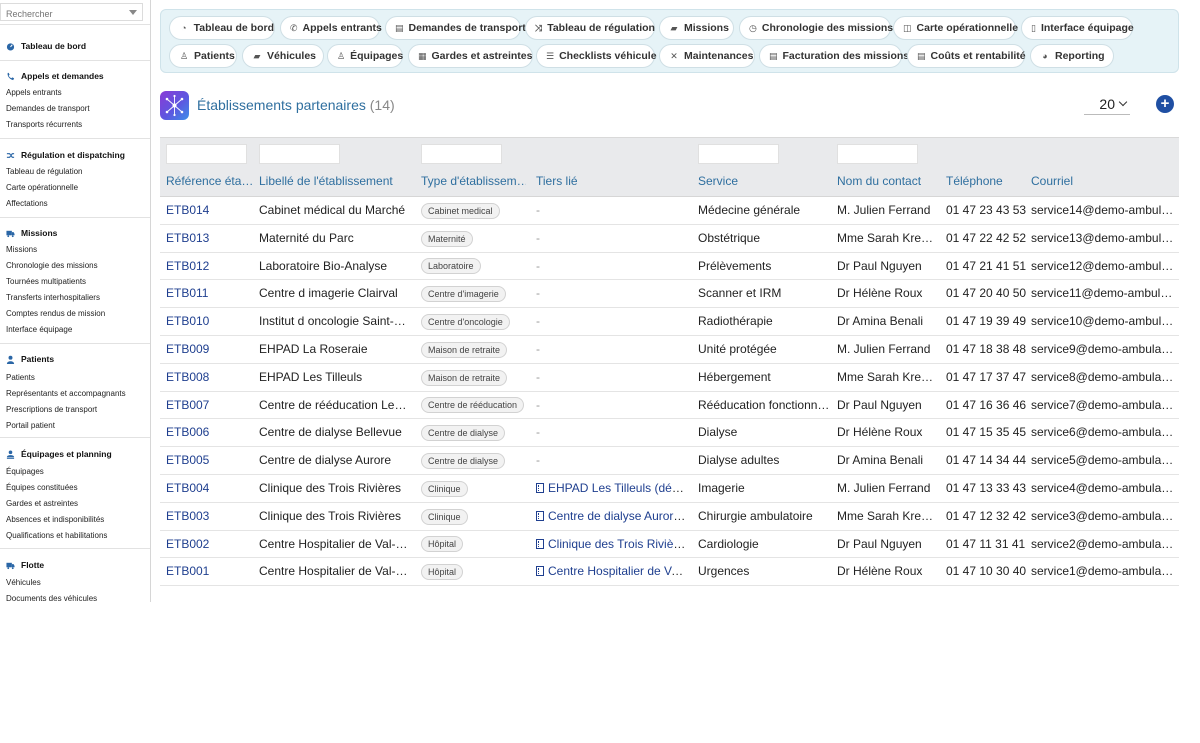  I want to click on page-size-select: 20, so click(1107, 104).